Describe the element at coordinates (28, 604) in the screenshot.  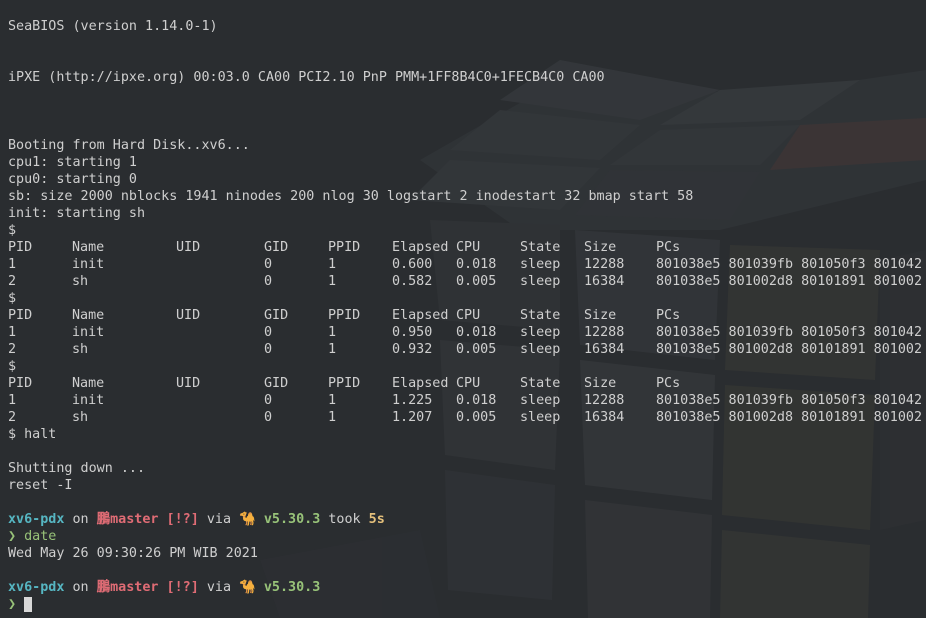
I see `terminal-cursor` at that location.